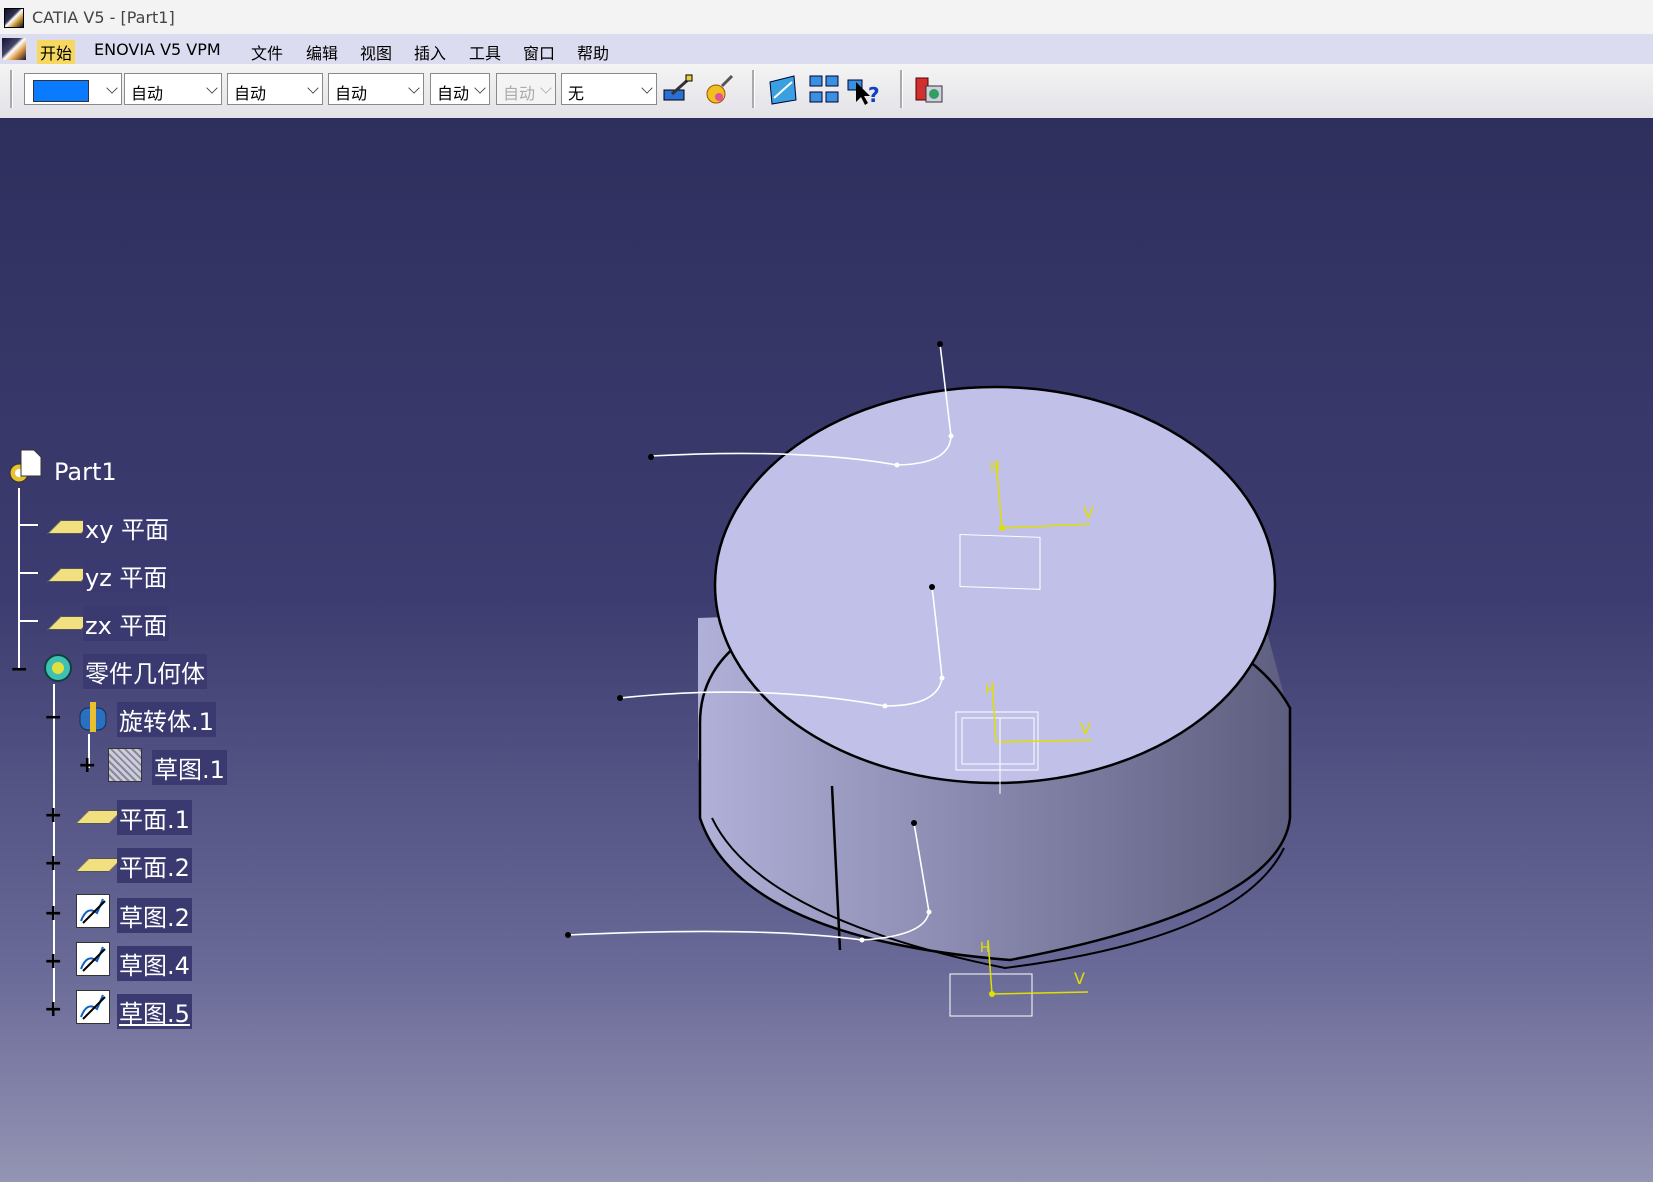 The width and height of the screenshot is (1653, 1182). Describe the element at coordinates (351, 93) in the screenshot. I see `line-type-value: 自动` at that location.